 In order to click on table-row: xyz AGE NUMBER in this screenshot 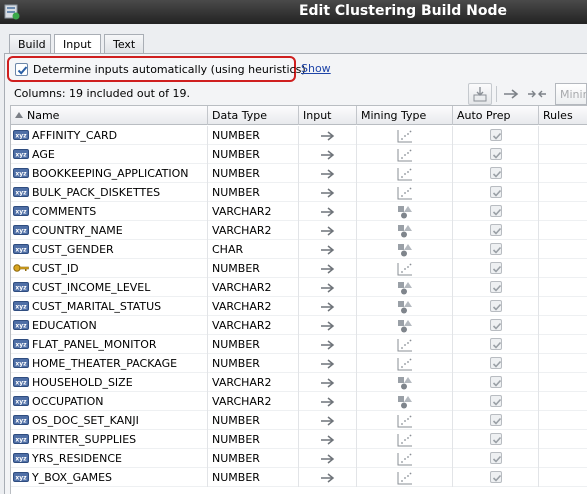, I will do `click(299, 154)`.